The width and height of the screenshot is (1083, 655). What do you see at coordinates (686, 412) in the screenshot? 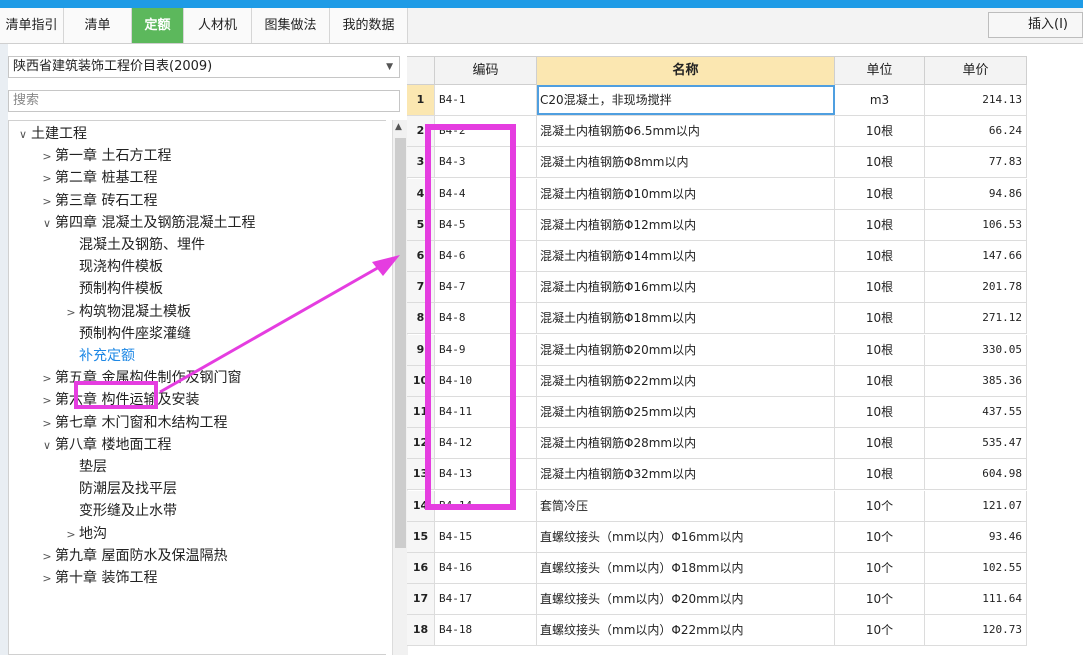
I see `name-cell: 混凝土内植钢筋Φ25mm以内` at bounding box center [686, 412].